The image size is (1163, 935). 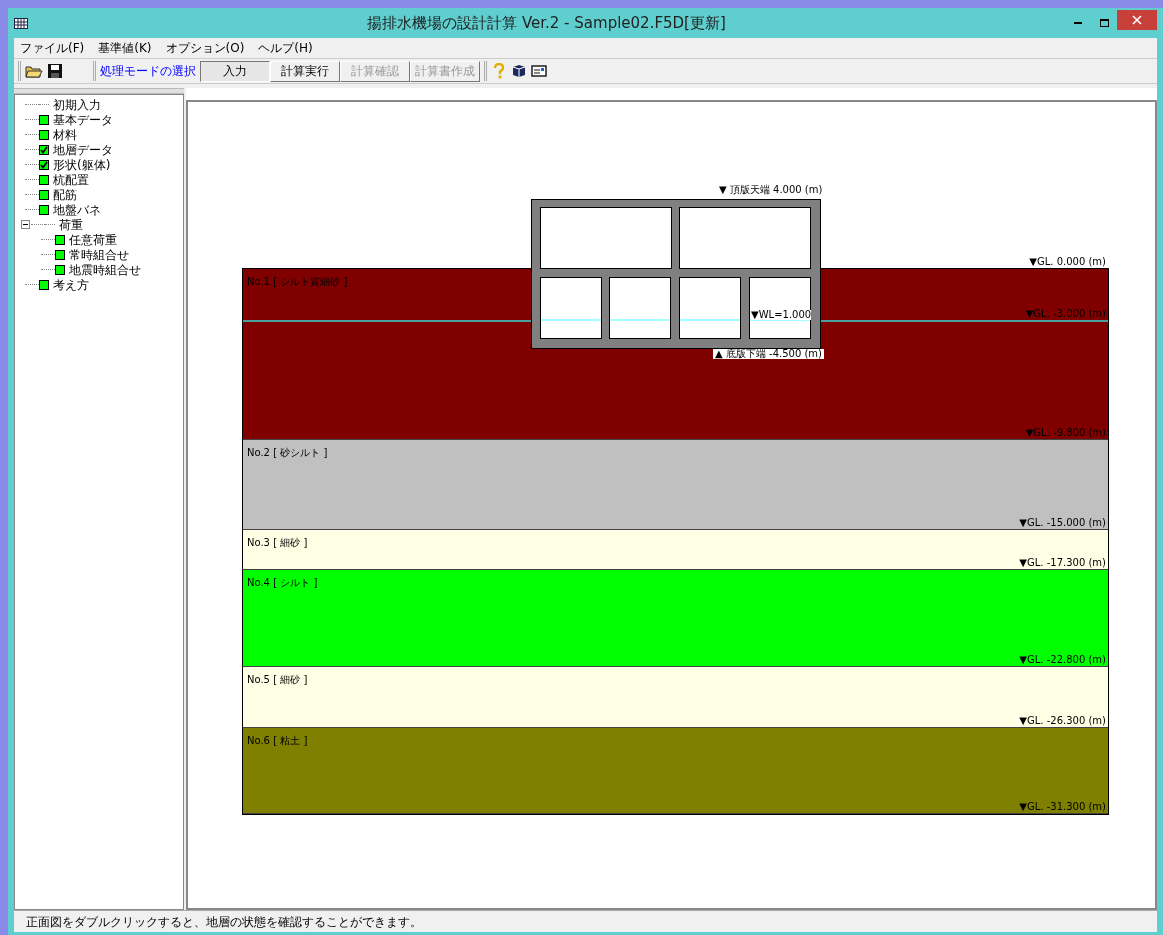 I want to click on depth-label: ▼GL. -9.800 (m), so click(x=1065, y=433).